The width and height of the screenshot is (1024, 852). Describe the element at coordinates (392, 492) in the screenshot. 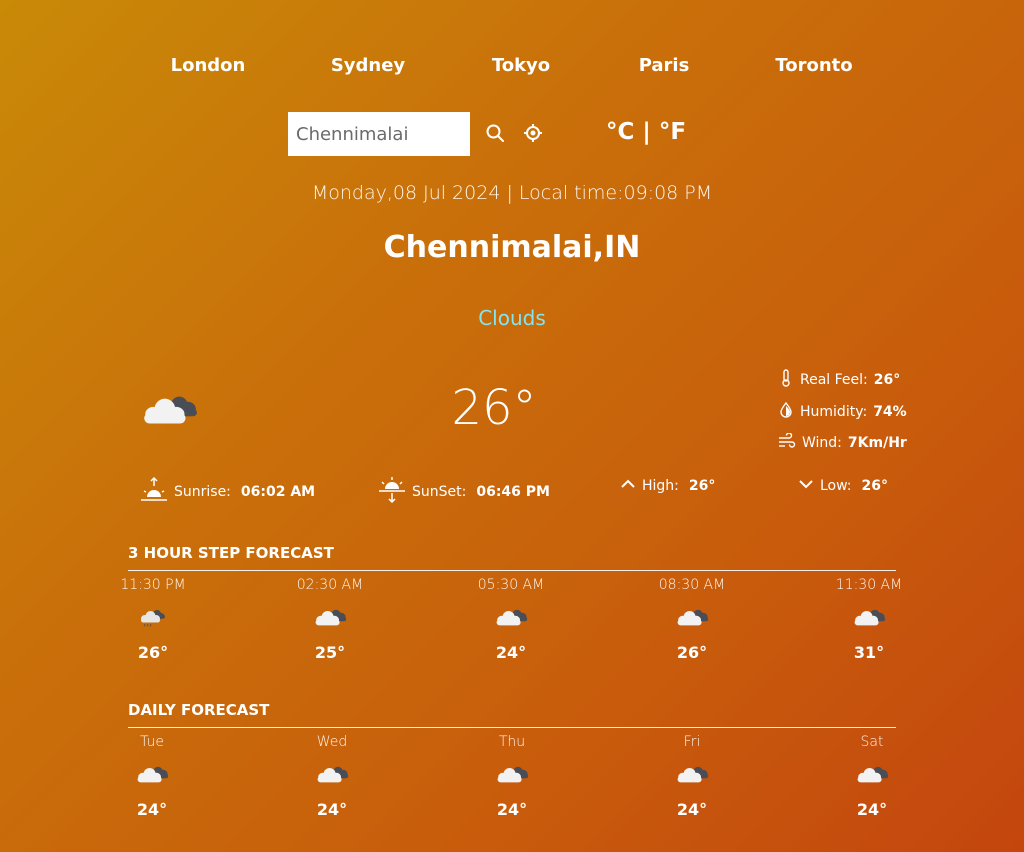

I see `sunset-icon` at that location.